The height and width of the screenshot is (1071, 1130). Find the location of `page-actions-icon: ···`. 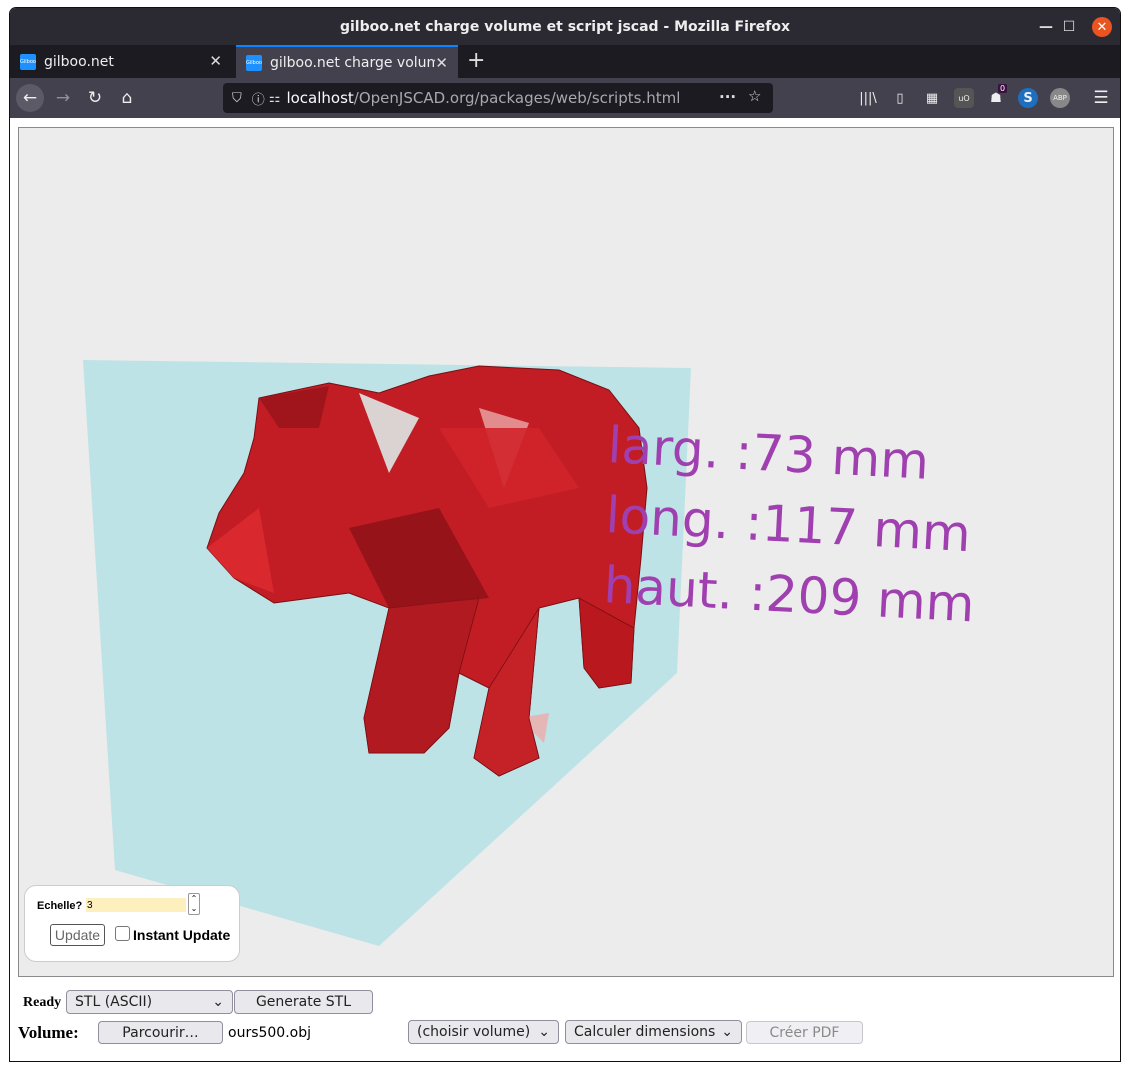

page-actions-icon: ··· is located at coordinates (727, 97).